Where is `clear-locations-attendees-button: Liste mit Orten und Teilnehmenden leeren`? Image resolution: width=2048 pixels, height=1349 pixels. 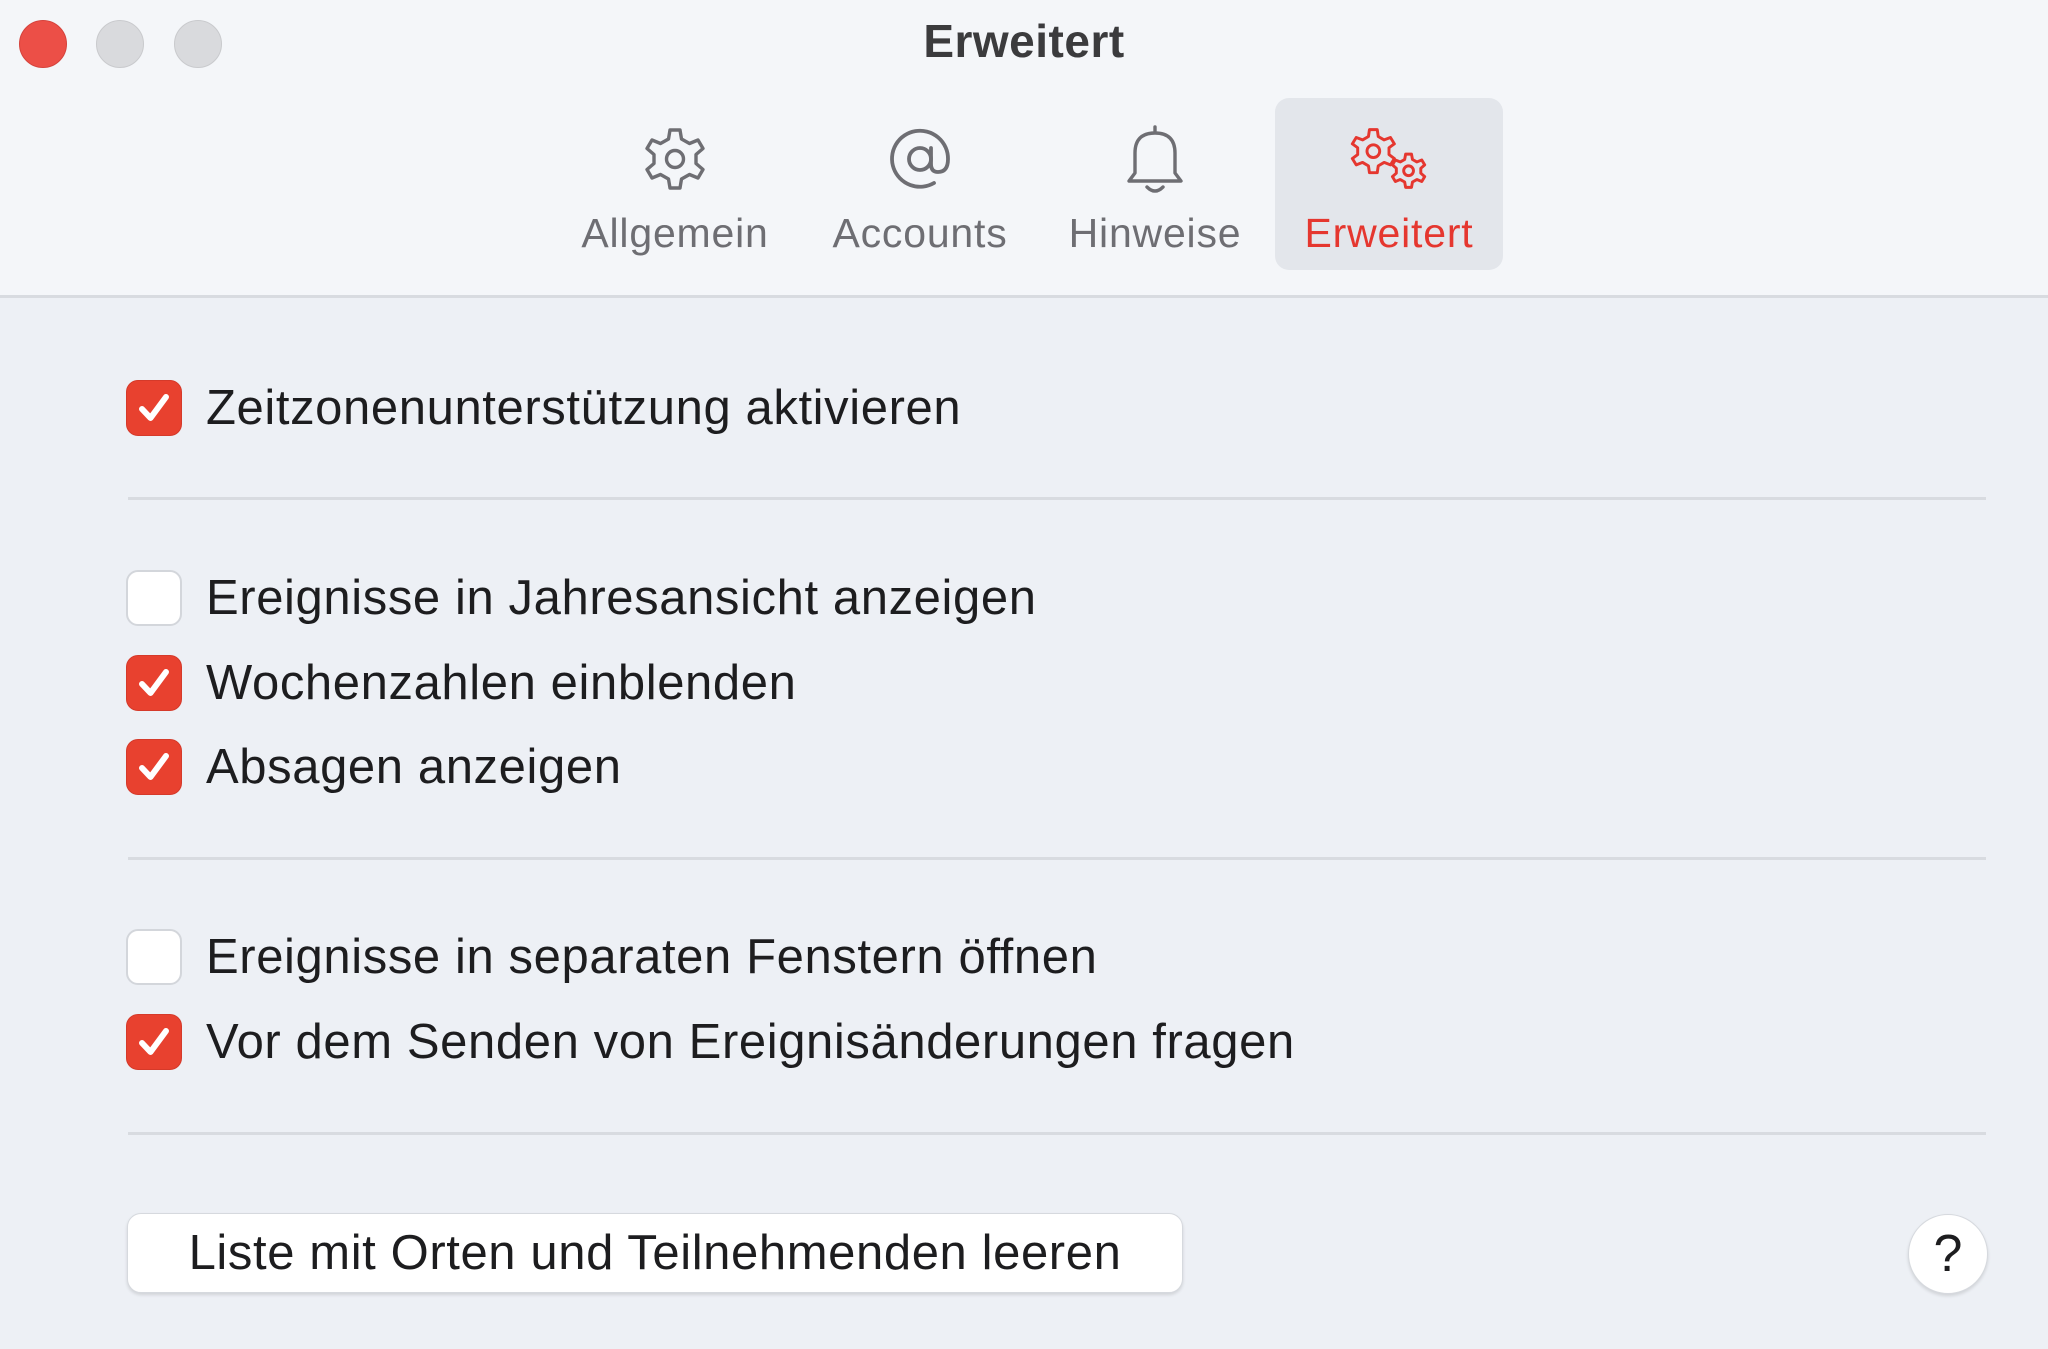
clear-locations-attendees-button: Liste mit Orten und Teilnehmenden leeren is located at coordinates (655, 1253).